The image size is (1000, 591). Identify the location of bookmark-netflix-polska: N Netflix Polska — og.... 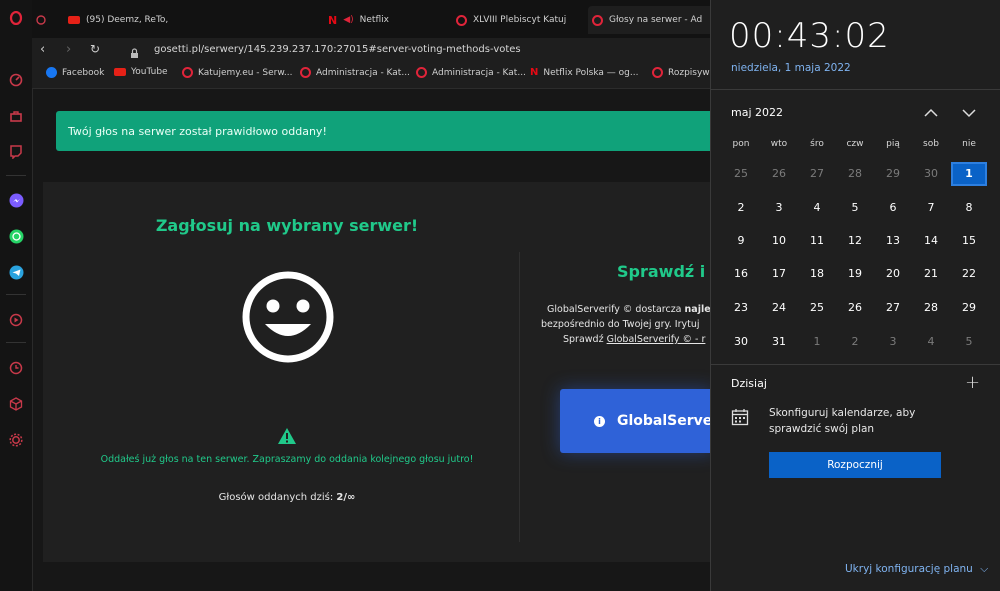
(584, 72).